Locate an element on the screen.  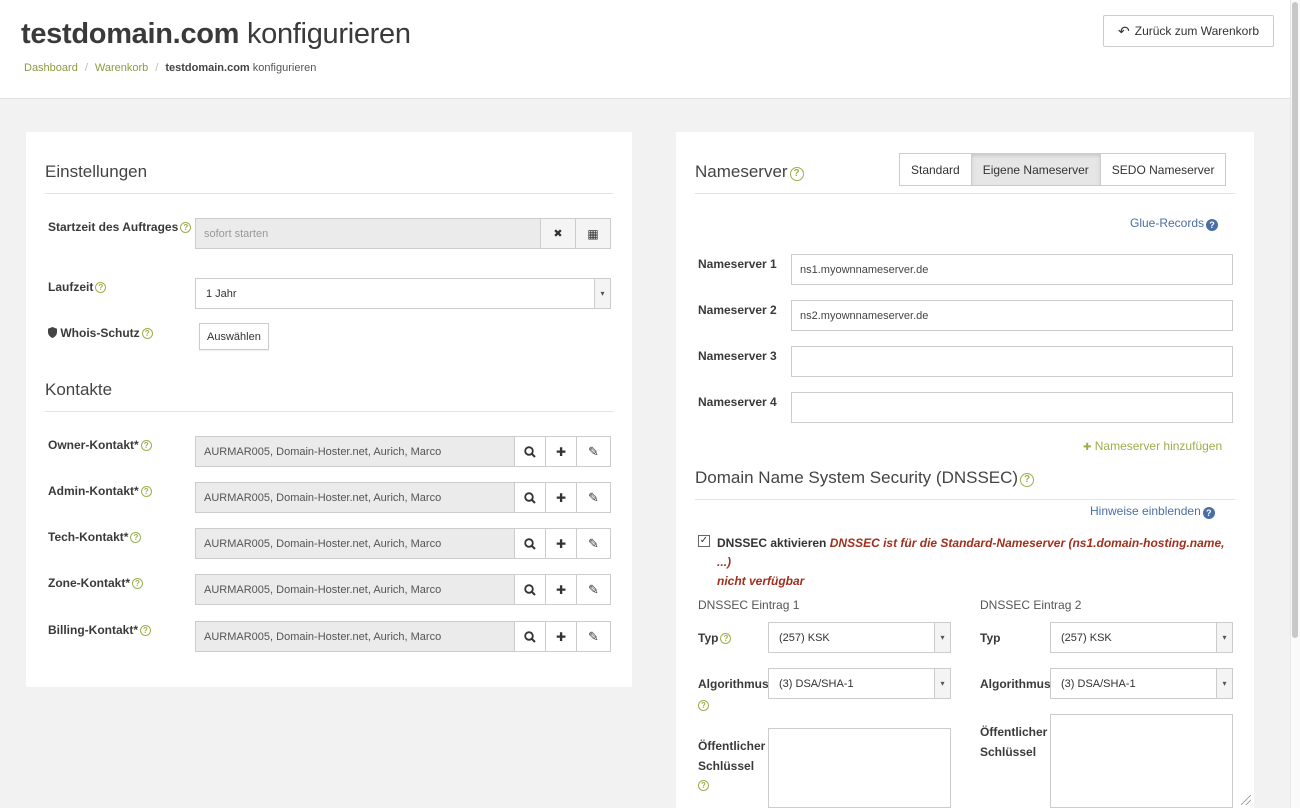
scrollbar-thumb is located at coordinates (1295, 320).